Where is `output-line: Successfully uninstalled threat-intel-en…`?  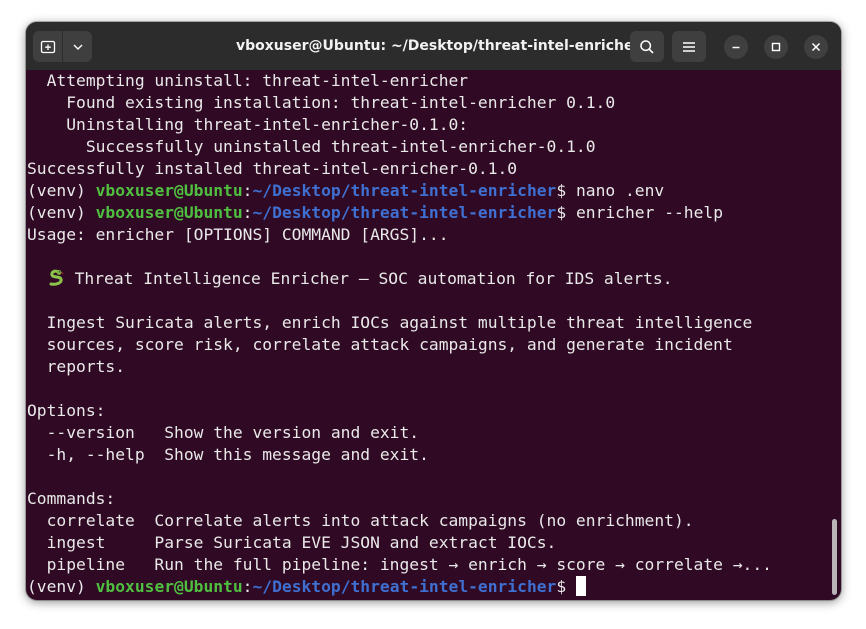 output-line: Successfully uninstalled threat-intel-en… is located at coordinates (311, 146).